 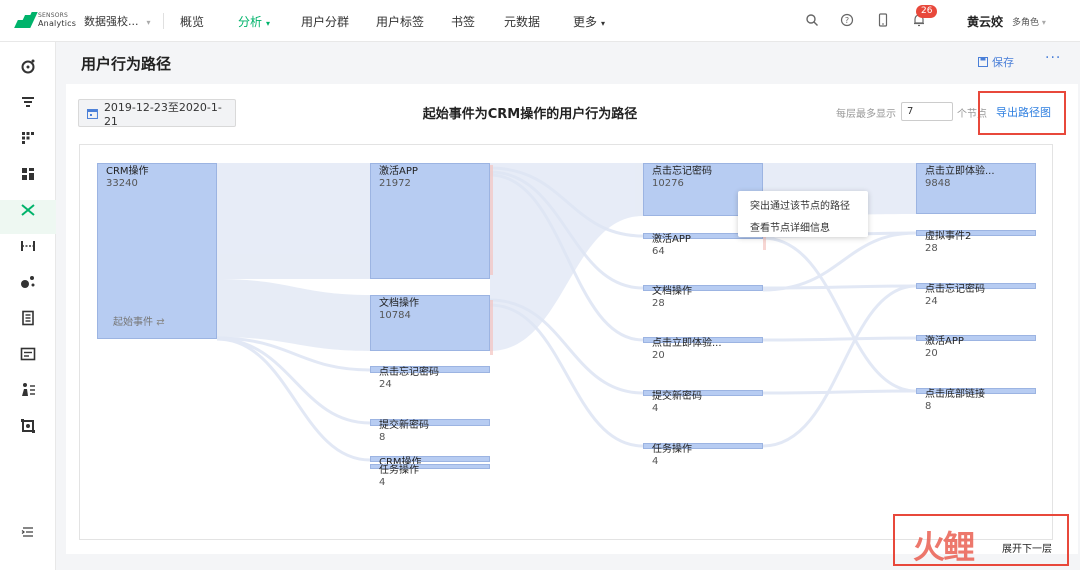 I want to click on highlight-box-expand, so click(x=981, y=540).